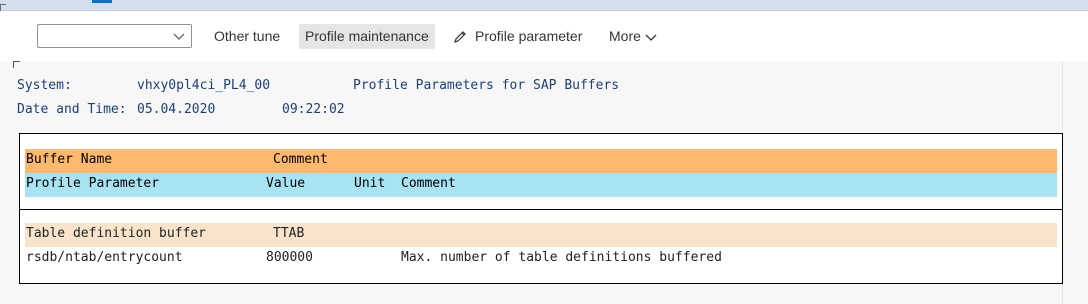 This screenshot has height=304, width=1088. What do you see at coordinates (104, 257) in the screenshot?
I see `parameter-name-cell: rsdb/ntab/entrycount` at bounding box center [104, 257].